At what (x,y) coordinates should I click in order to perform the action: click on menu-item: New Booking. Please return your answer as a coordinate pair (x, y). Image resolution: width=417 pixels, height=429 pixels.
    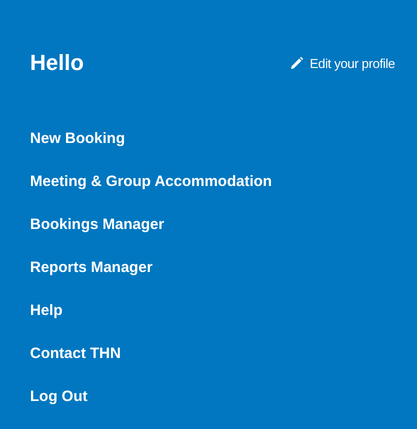
    Looking at the image, I should click on (78, 139).